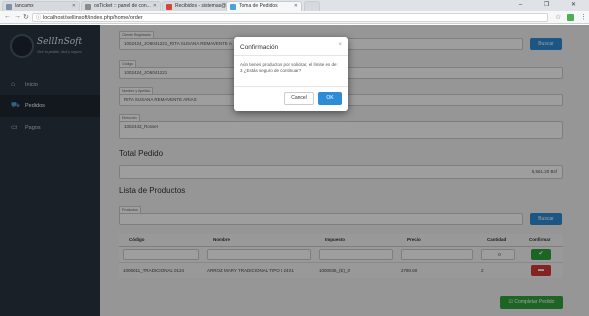 This screenshot has height=316, width=589. I want to click on menu-dots-icon: ⋮, so click(583, 17).